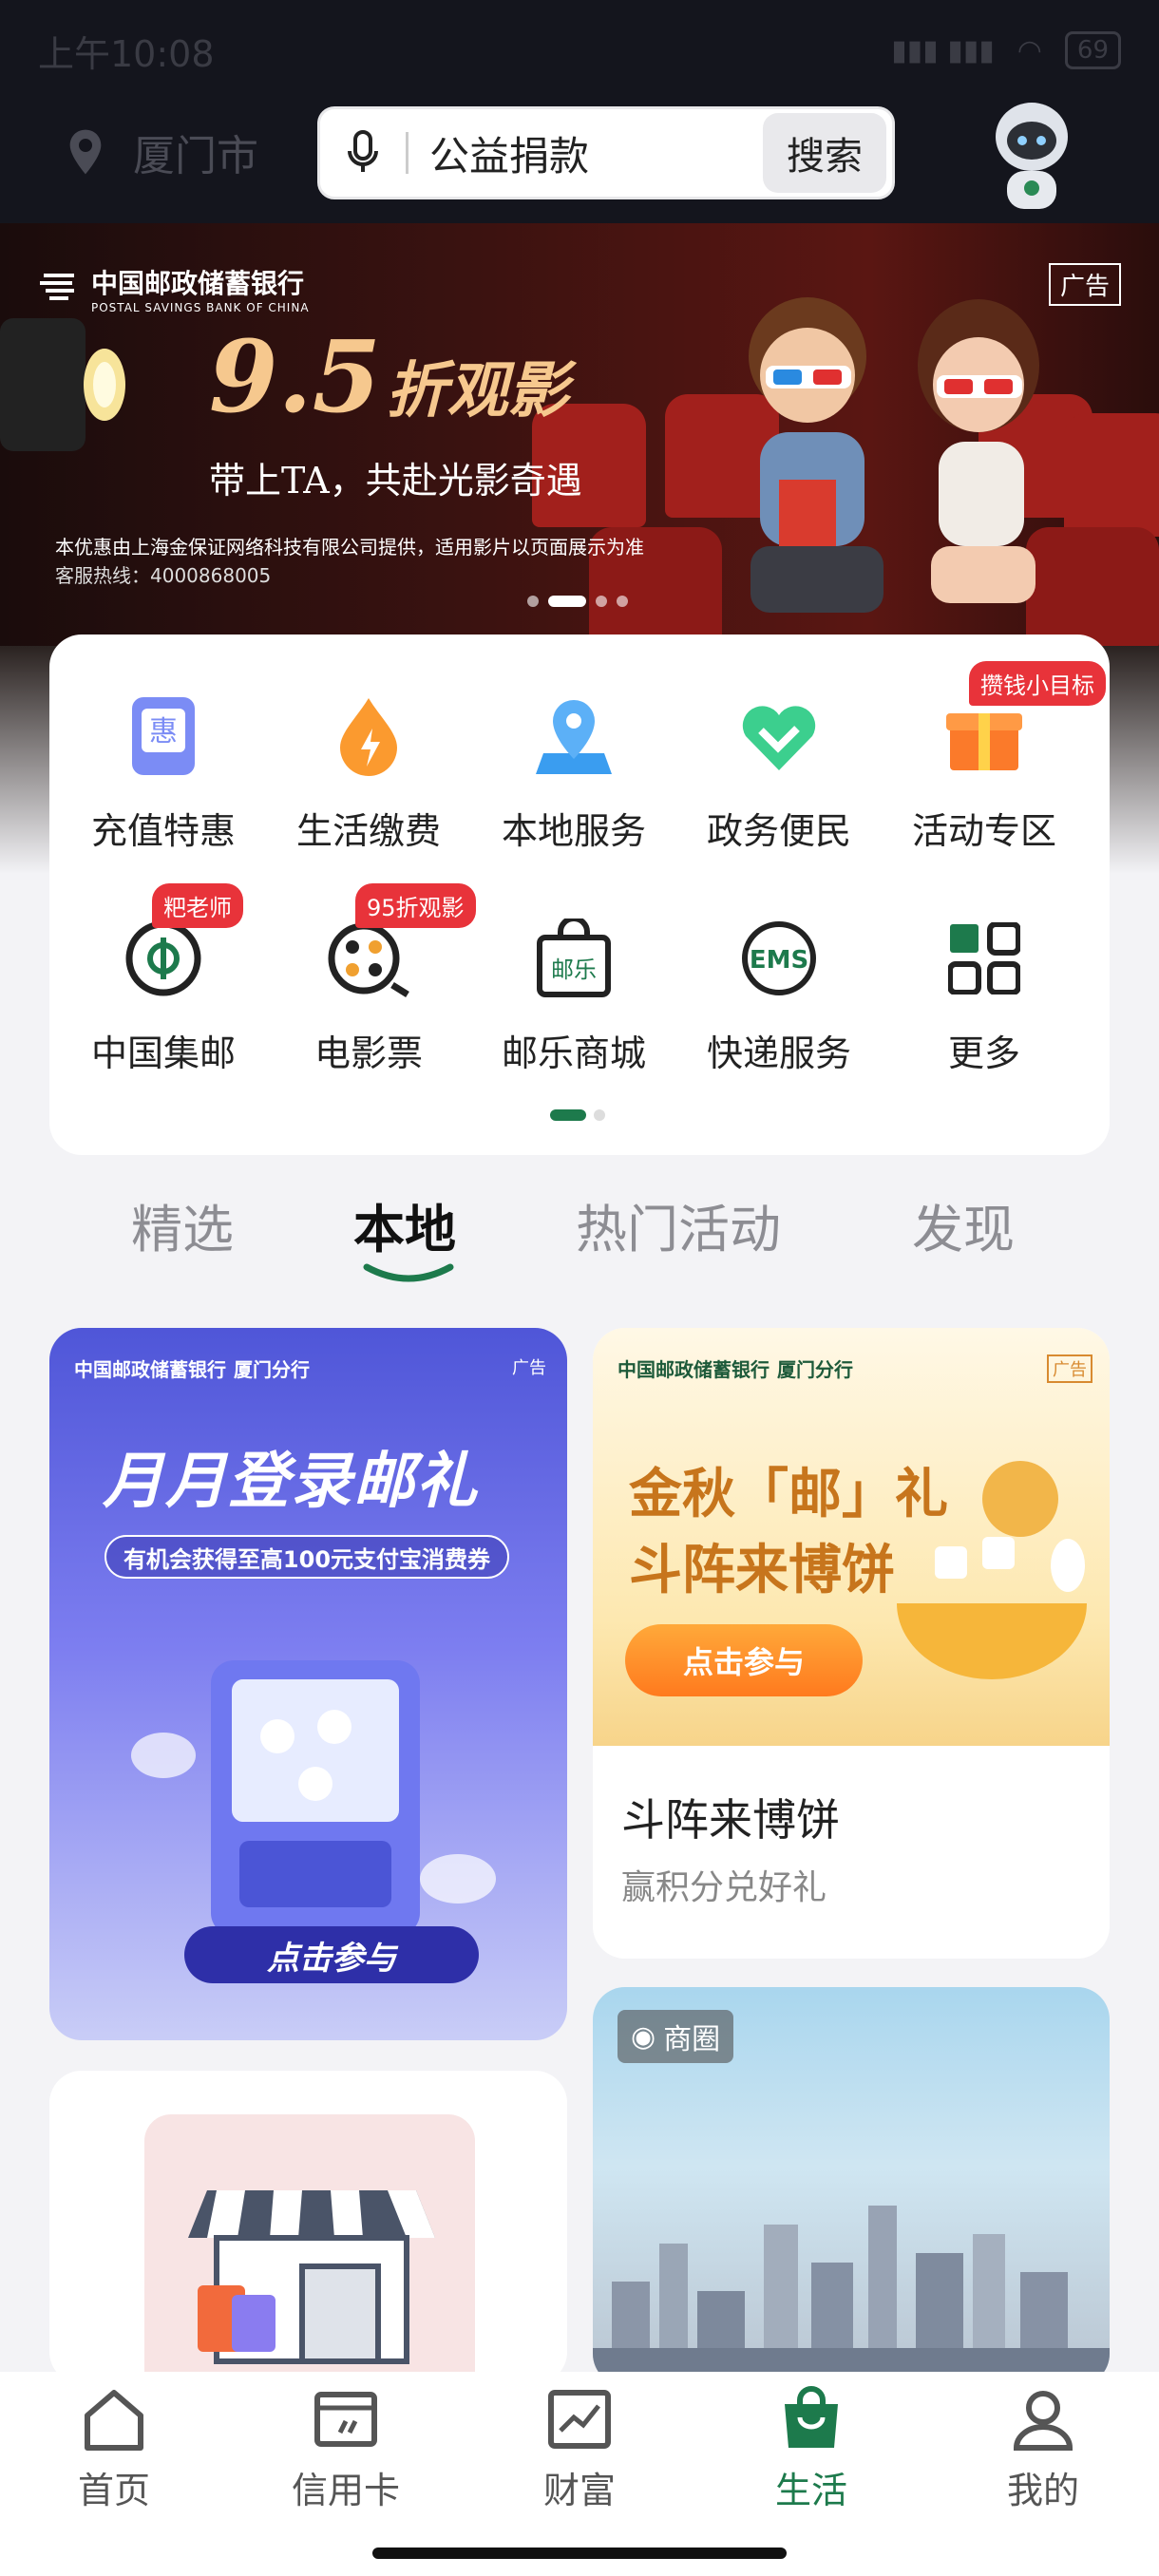  I want to click on service-label: 充值特惠, so click(163, 831).